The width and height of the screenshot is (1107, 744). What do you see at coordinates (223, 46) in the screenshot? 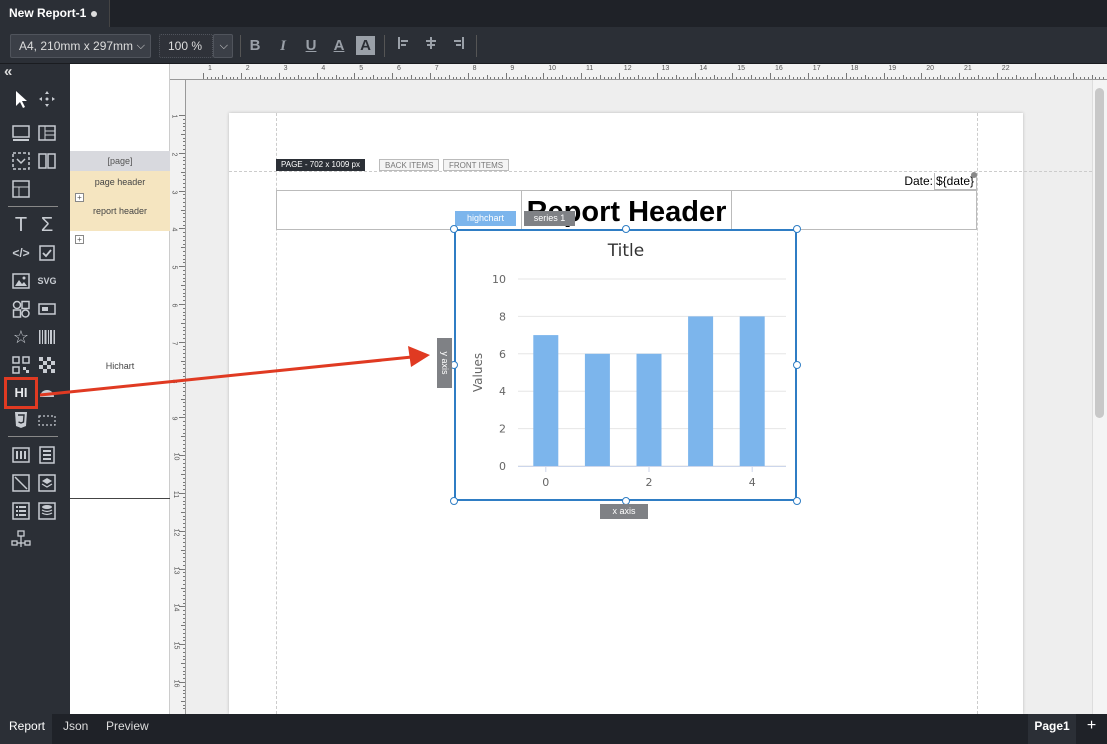
I see `zoom-dropdown-button: ⌵` at bounding box center [223, 46].